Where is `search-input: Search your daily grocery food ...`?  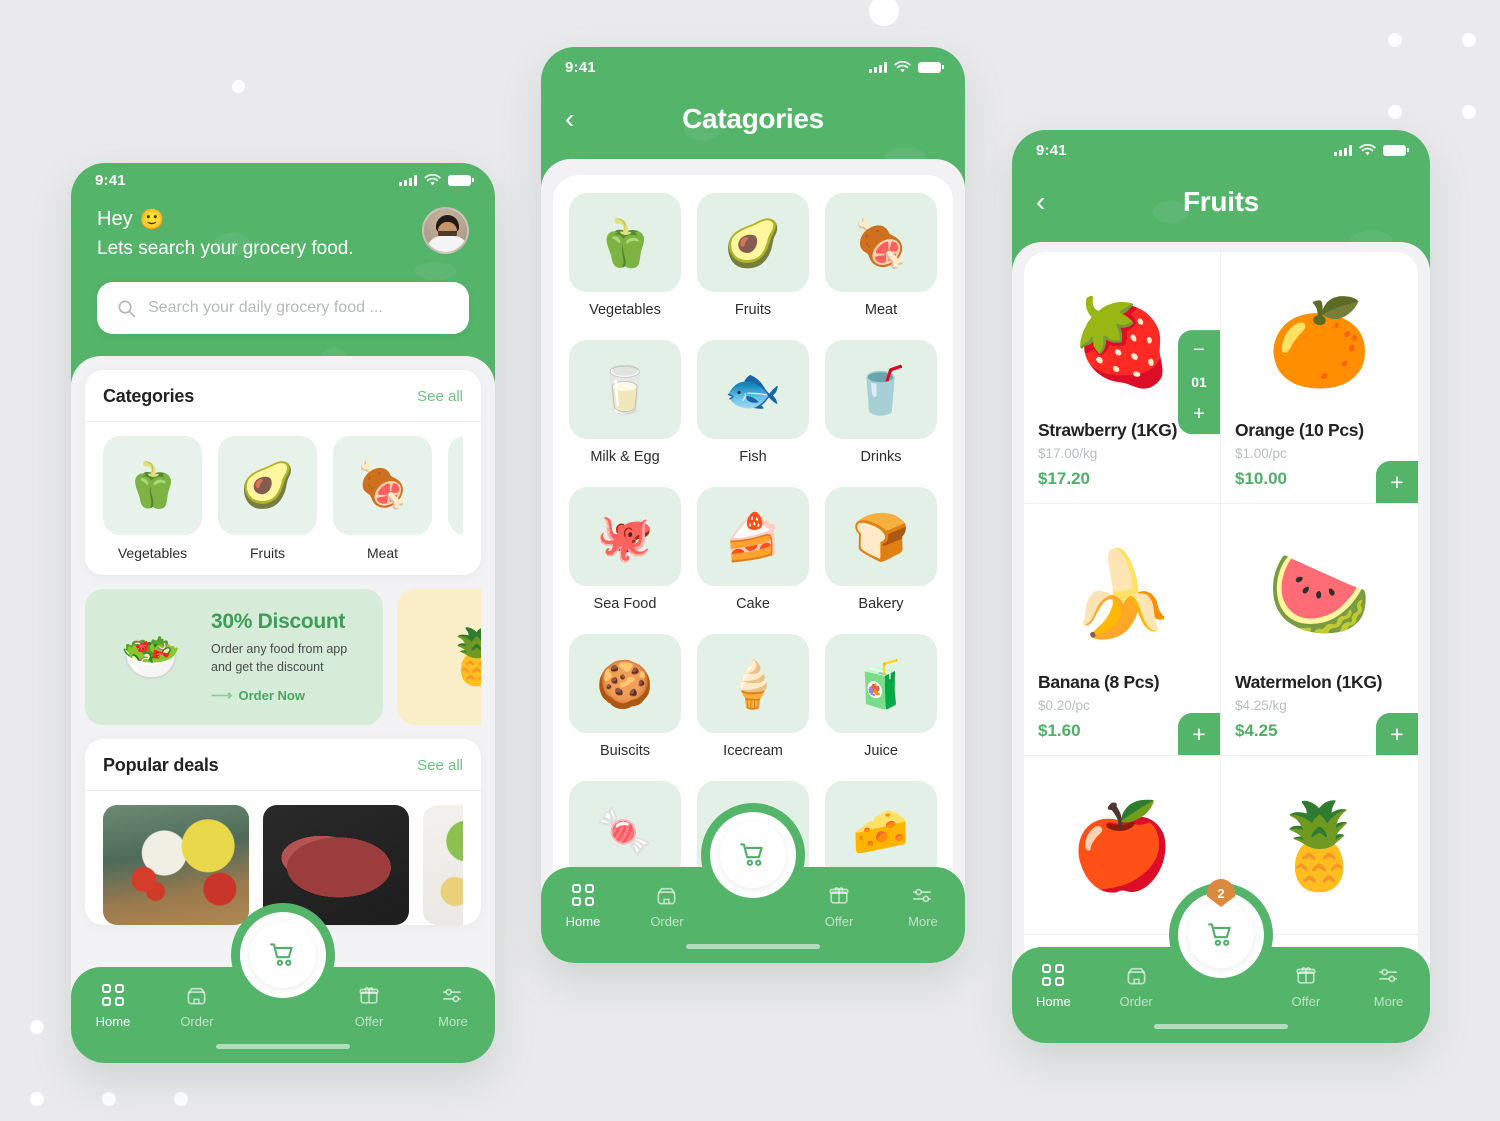
search-input: Search your daily grocery food ... is located at coordinates (265, 308).